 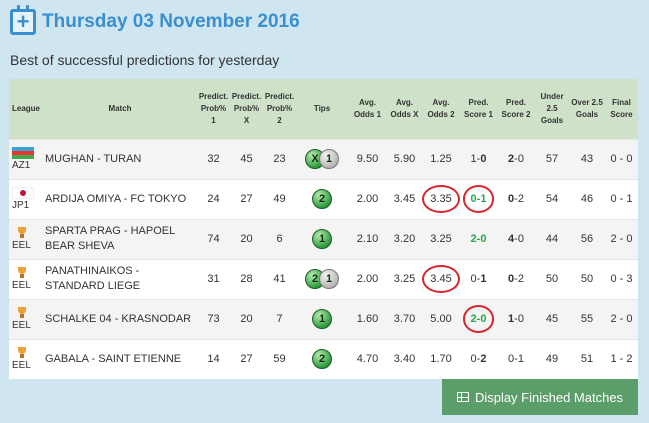 What do you see at coordinates (621, 109) in the screenshot?
I see `col-final-score: Final Score` at bounding box center [621, 109].